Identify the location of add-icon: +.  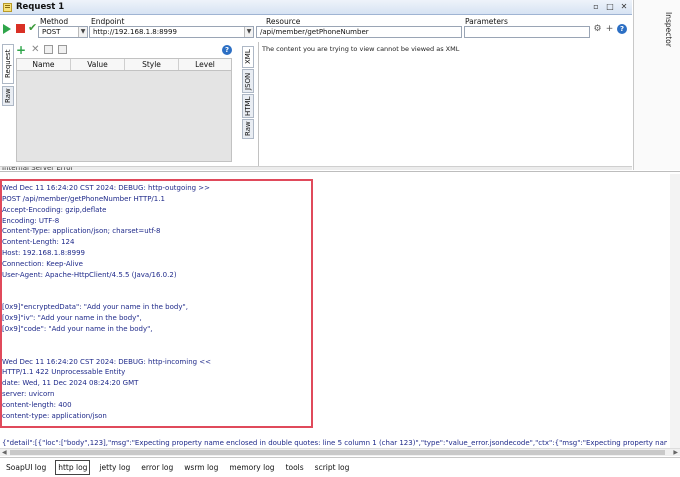
(609, 29).